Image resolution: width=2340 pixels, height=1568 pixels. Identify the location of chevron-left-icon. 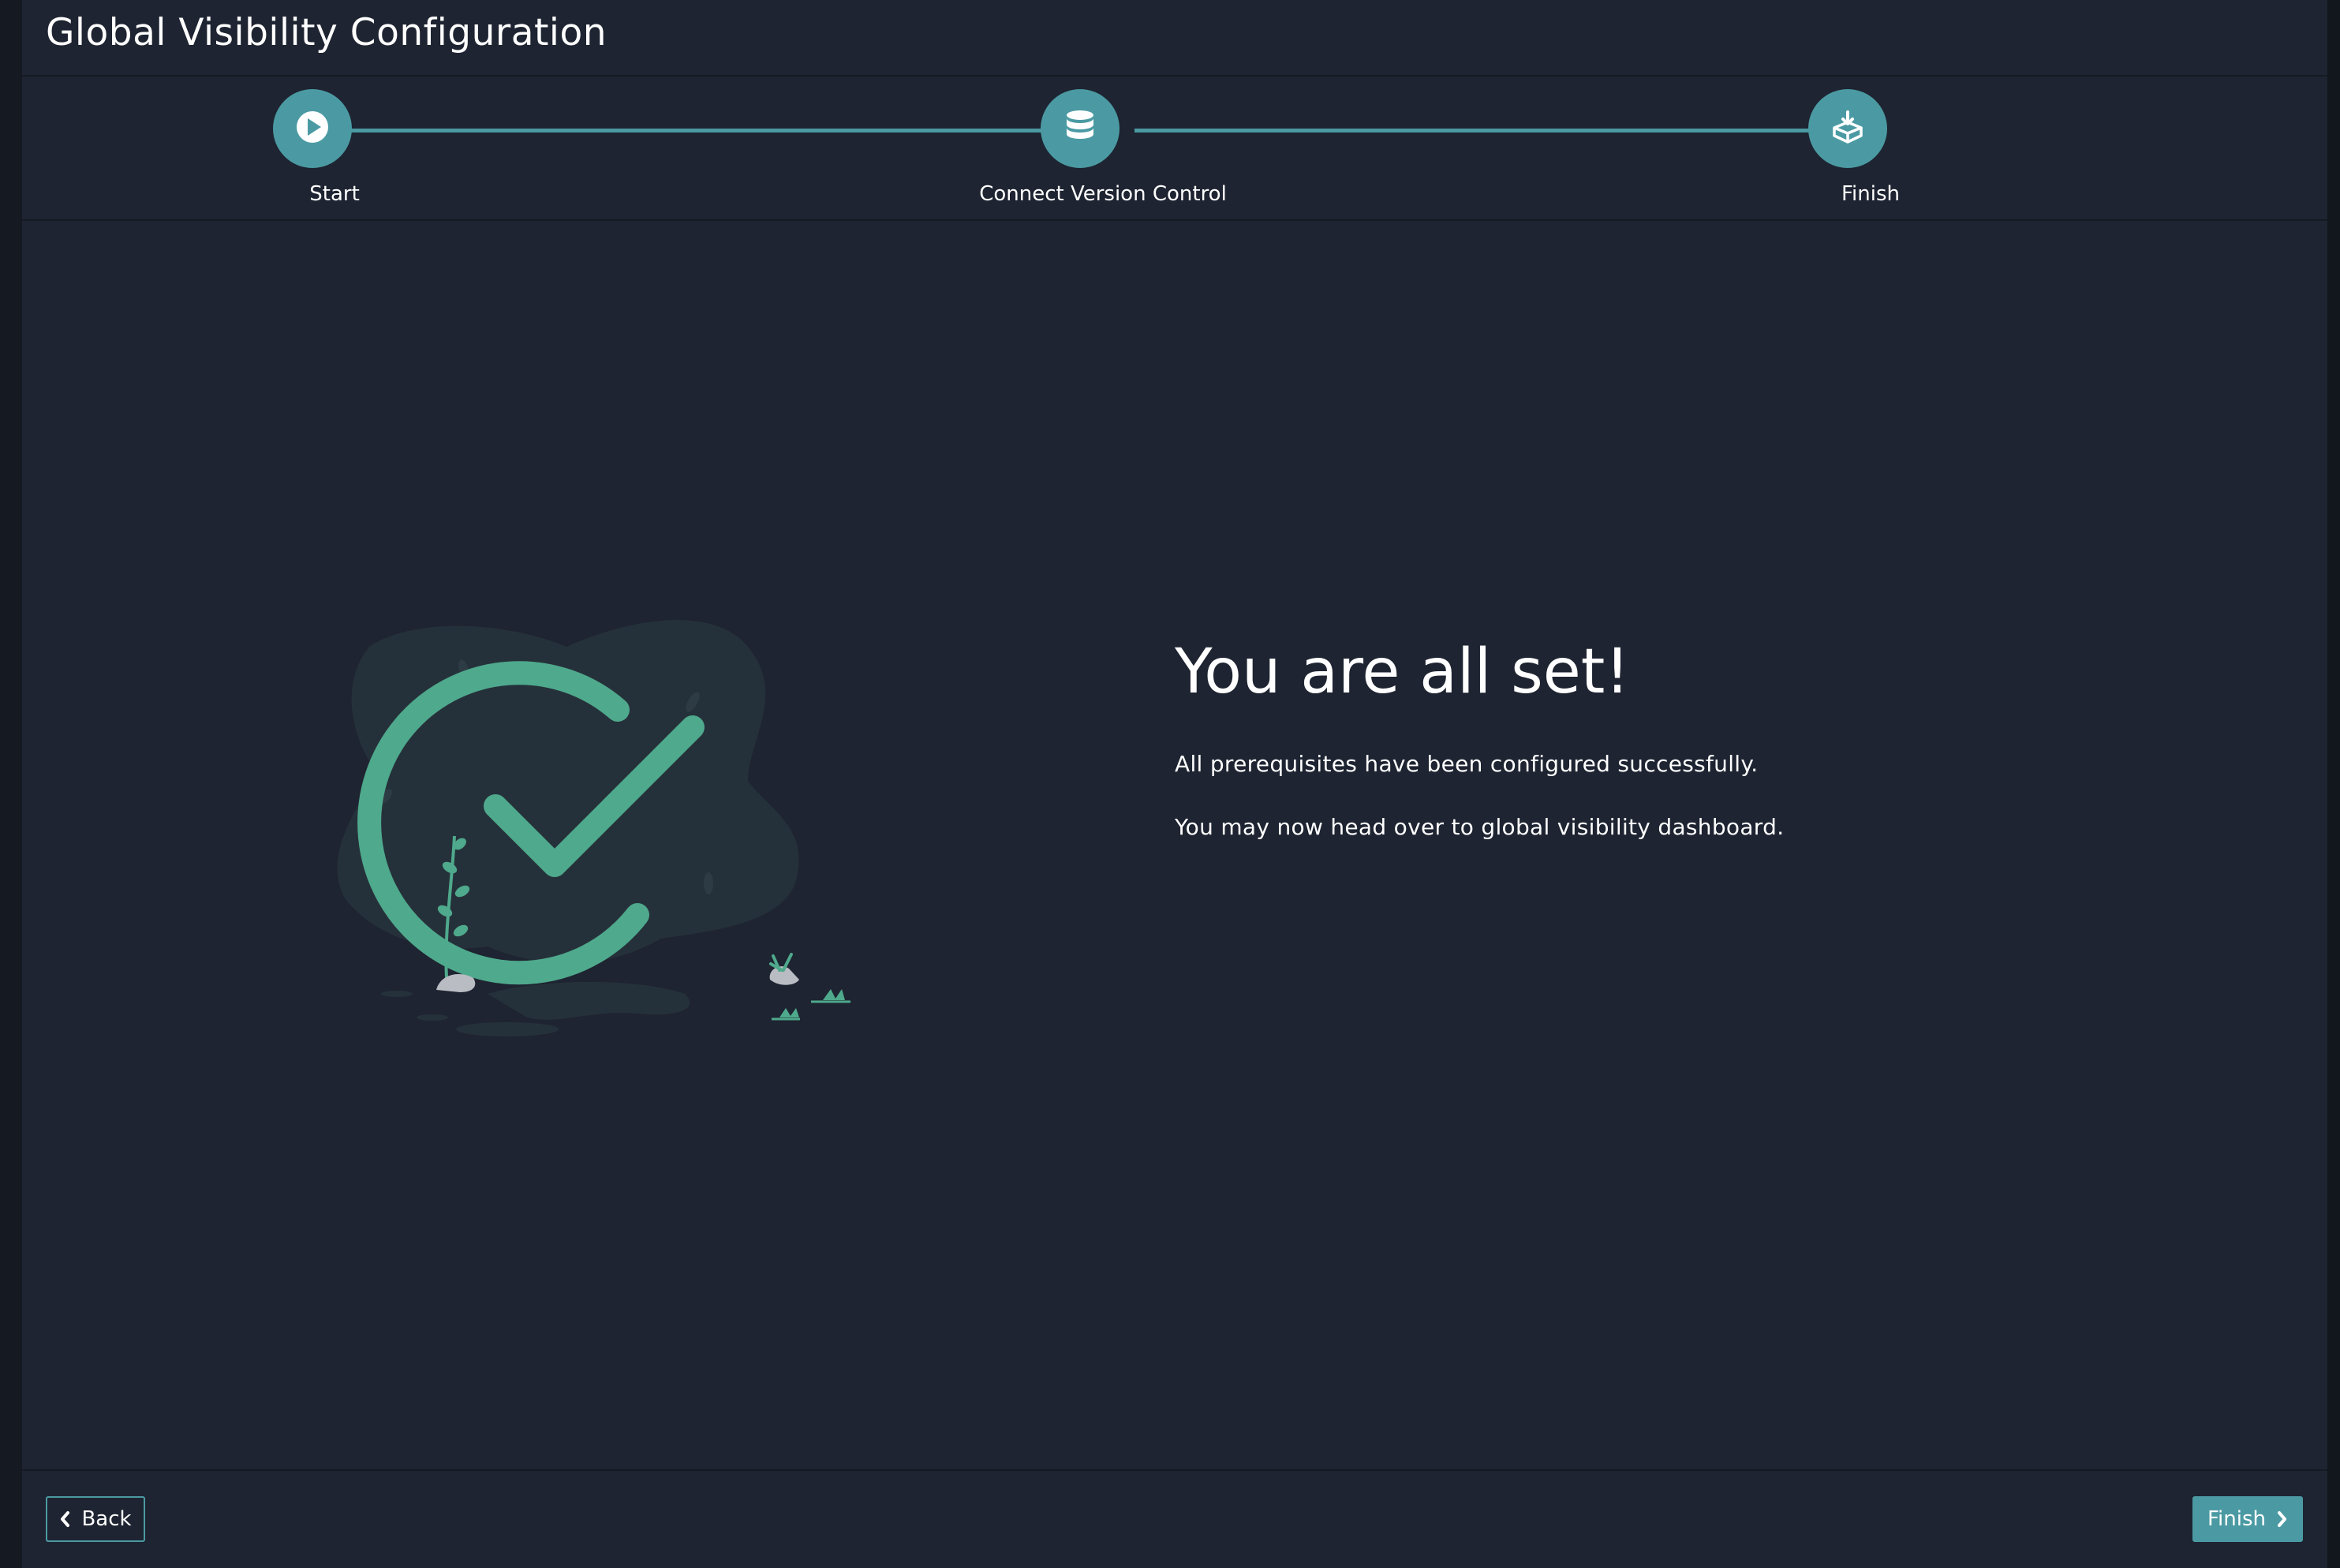
(64, 1519).